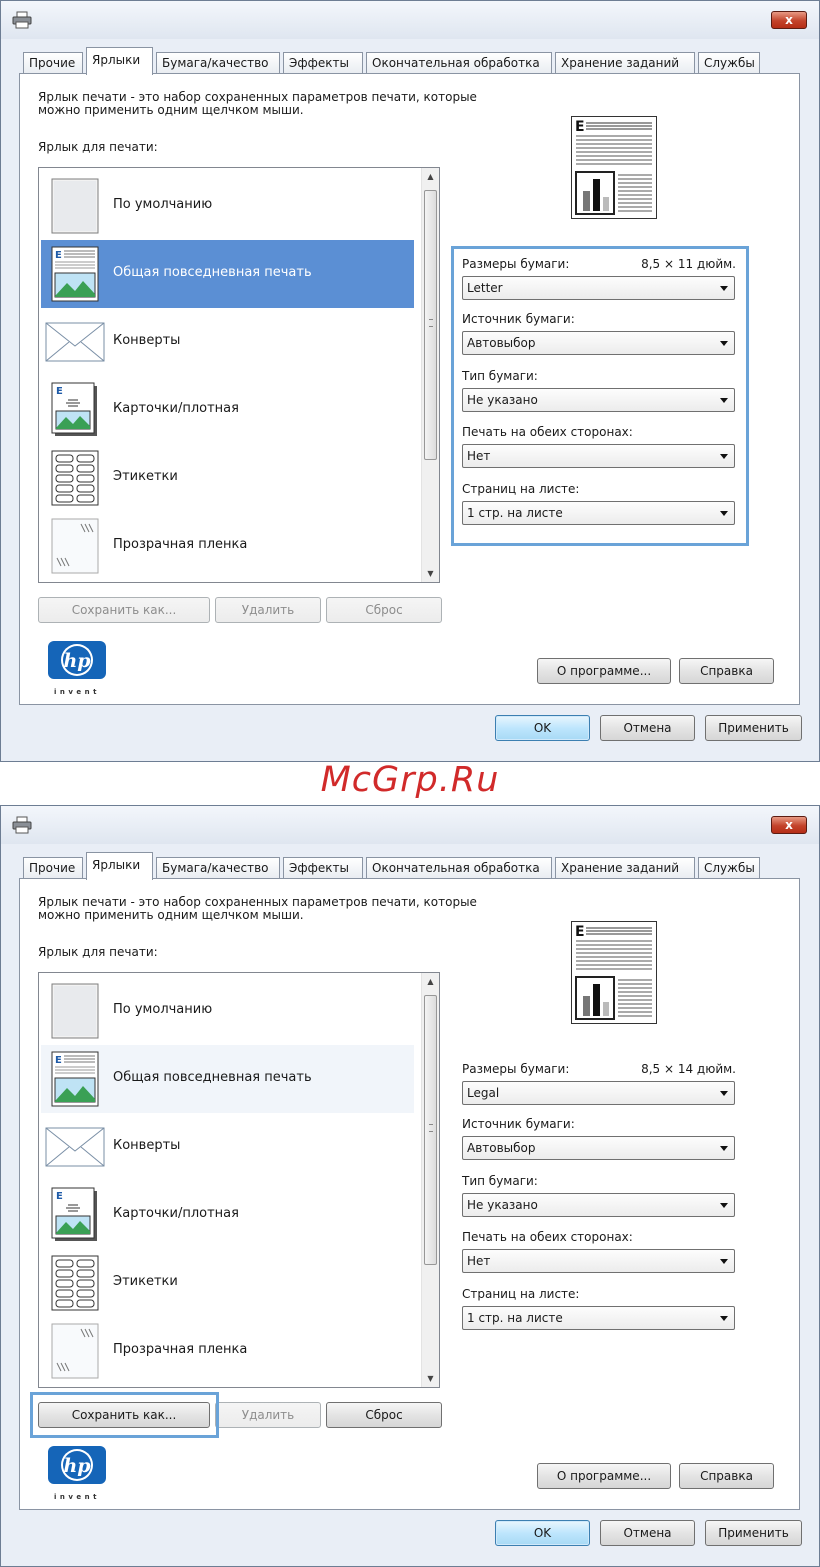  I want to click on paper-size-dimensions: 8,5 × 14 дюйм., so click(688, 1069).